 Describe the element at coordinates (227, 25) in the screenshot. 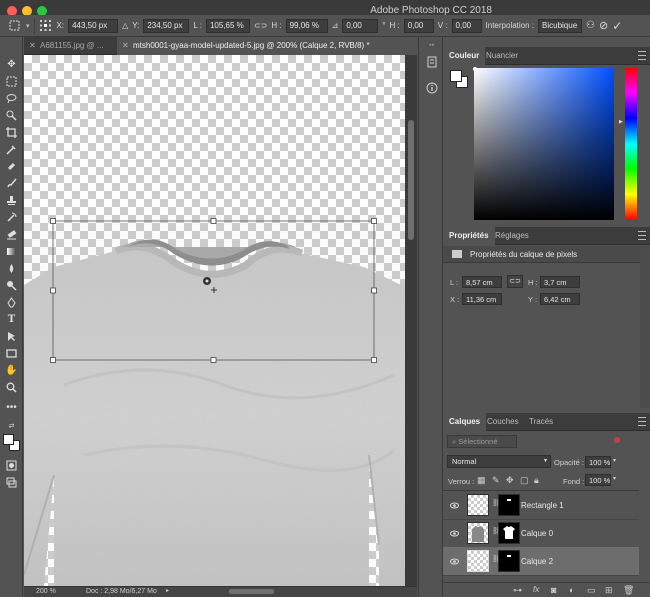

I see `width-scale-input: 105,65 %` at that location.